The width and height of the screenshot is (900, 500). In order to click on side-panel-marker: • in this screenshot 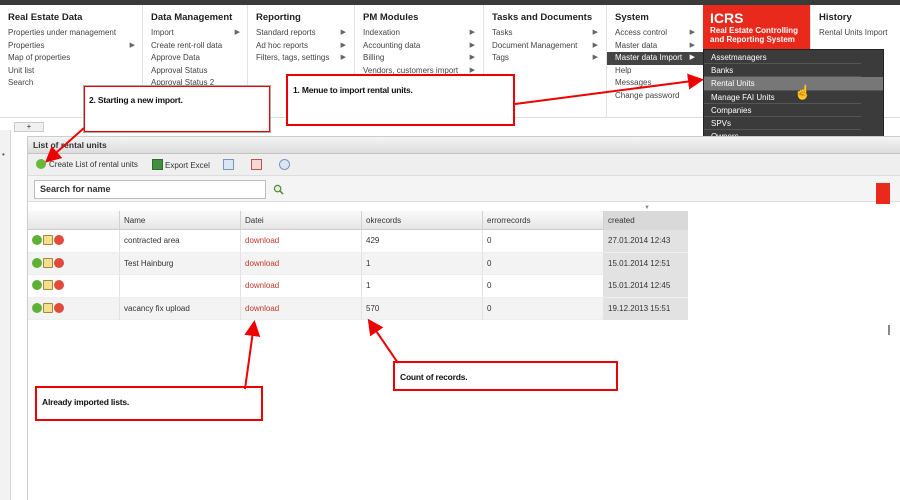, I will do `click(3, 154)`.